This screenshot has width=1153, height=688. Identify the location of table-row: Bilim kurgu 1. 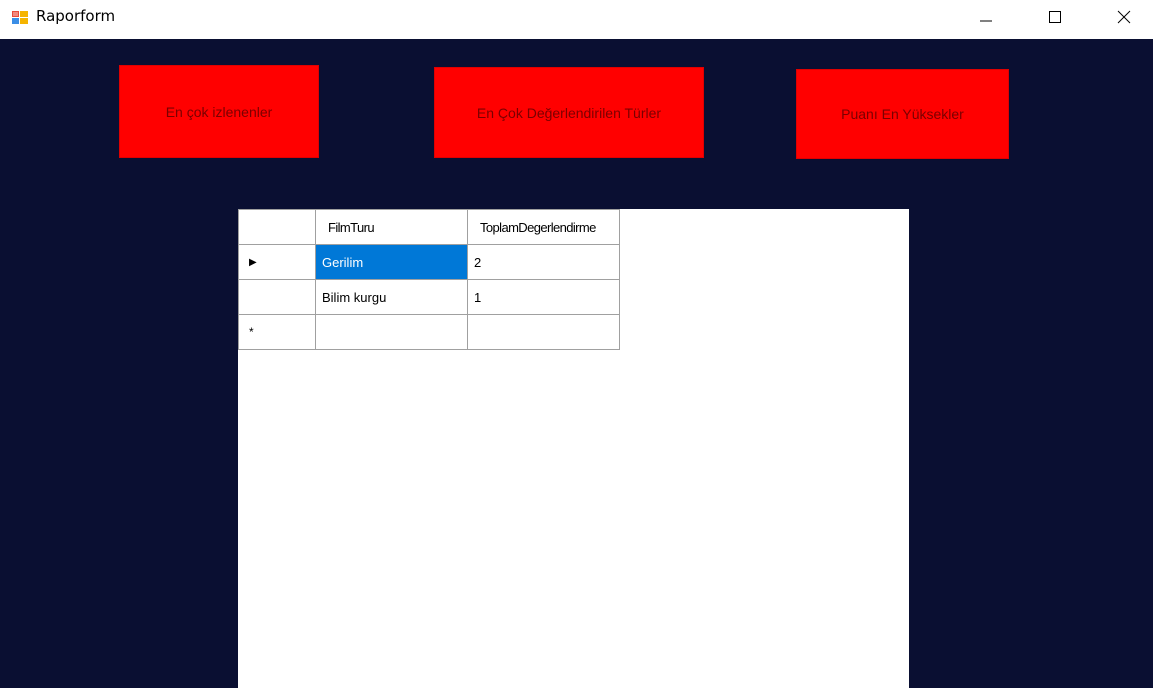
(429, 297).